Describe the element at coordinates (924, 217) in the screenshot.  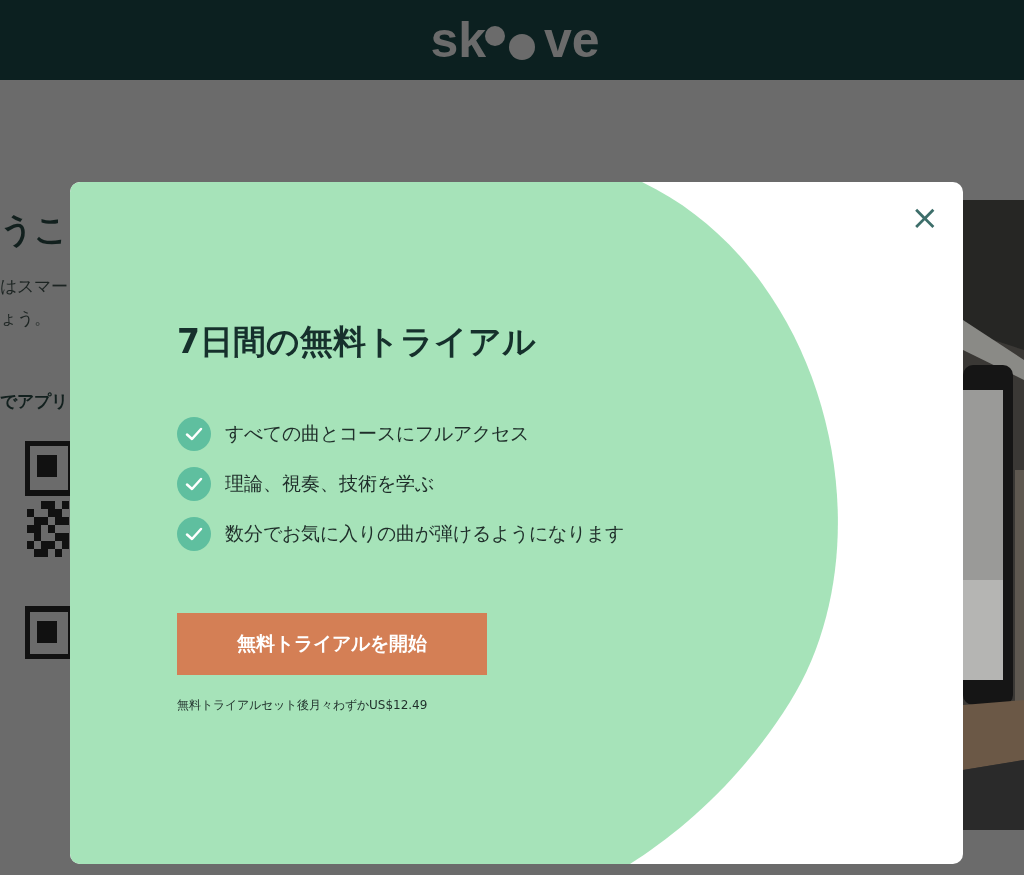
I see `close-button: ×` at that location.